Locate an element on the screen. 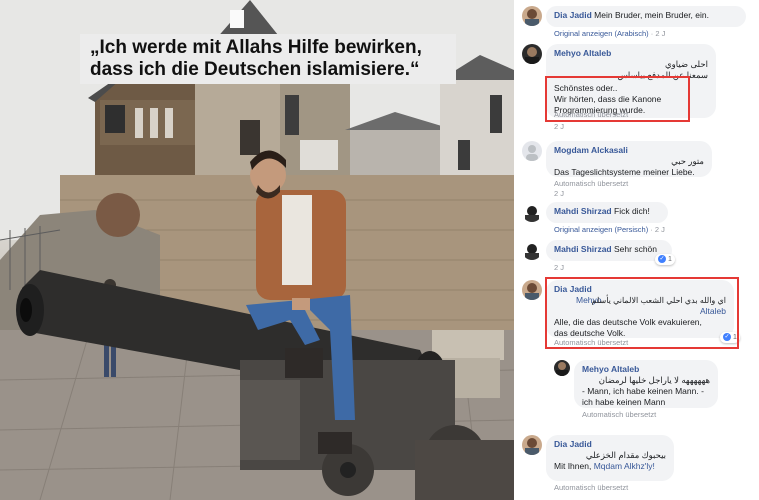 The width and height of the screenshot is (759, 500). comment-translation: - Mann, ich habe keinen Mann. - is located at coordinates (643, 391).